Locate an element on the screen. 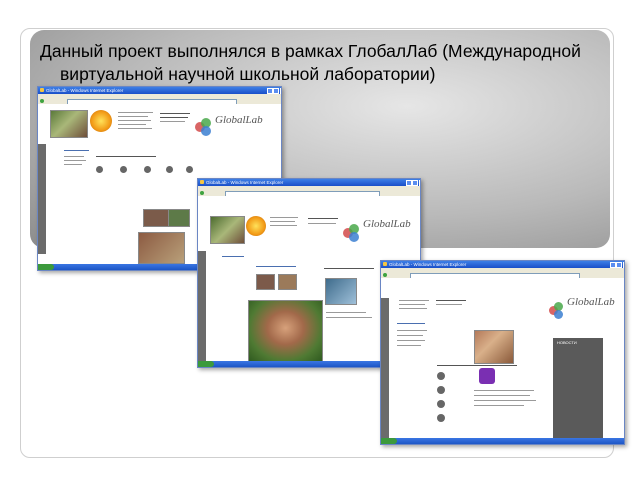  page-content: GlobalLab НОВОСТИ is located at coordinates (502, 358).